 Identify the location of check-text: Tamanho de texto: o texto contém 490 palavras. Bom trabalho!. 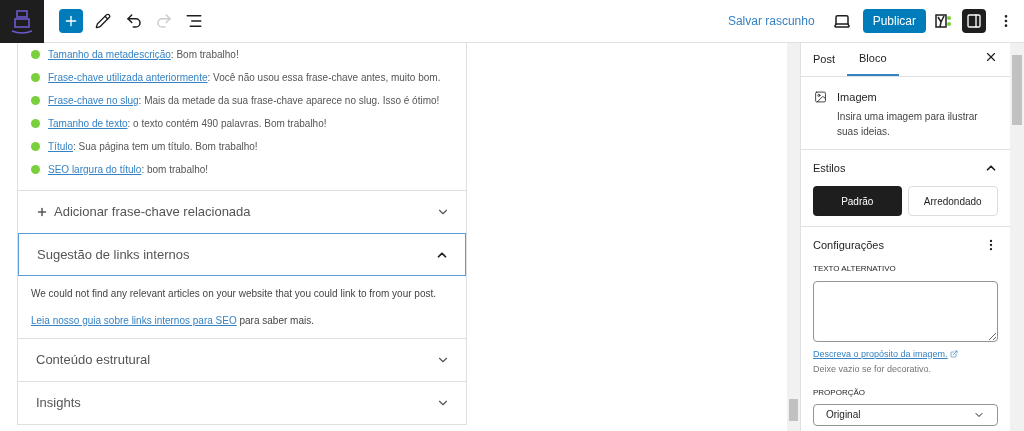
(187, 123).